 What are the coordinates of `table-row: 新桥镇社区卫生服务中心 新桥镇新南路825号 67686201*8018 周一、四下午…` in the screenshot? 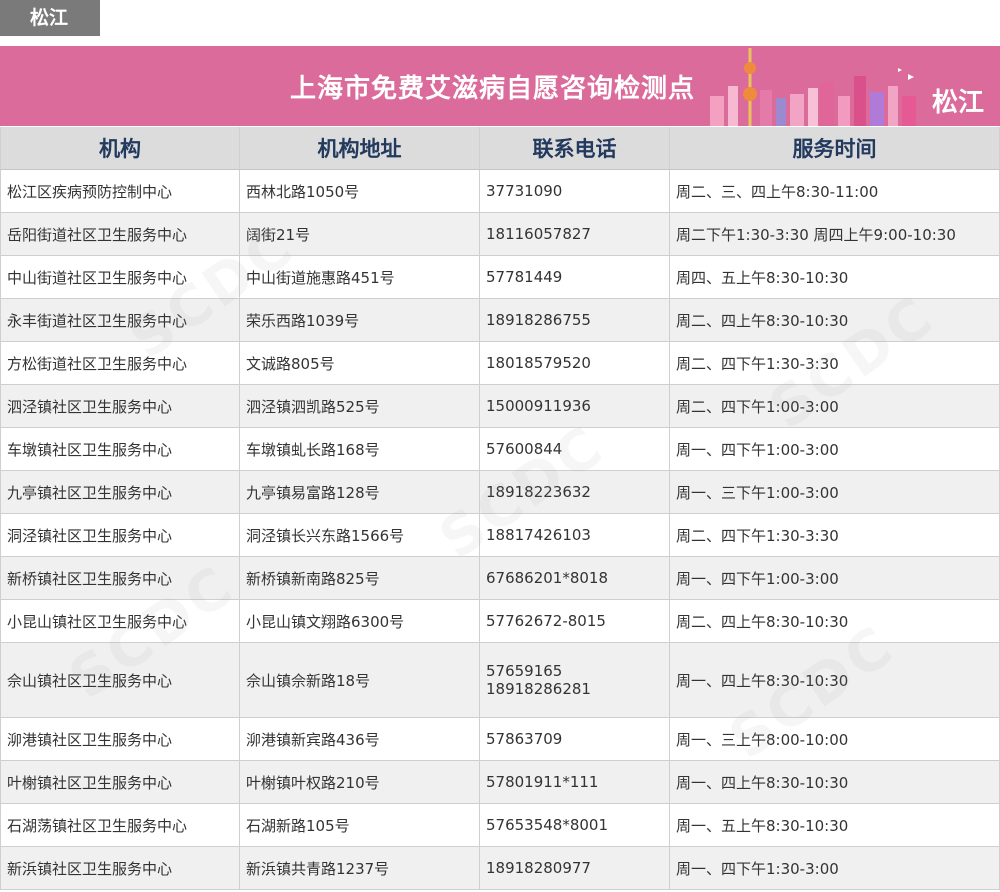 It's located at (500, 578).